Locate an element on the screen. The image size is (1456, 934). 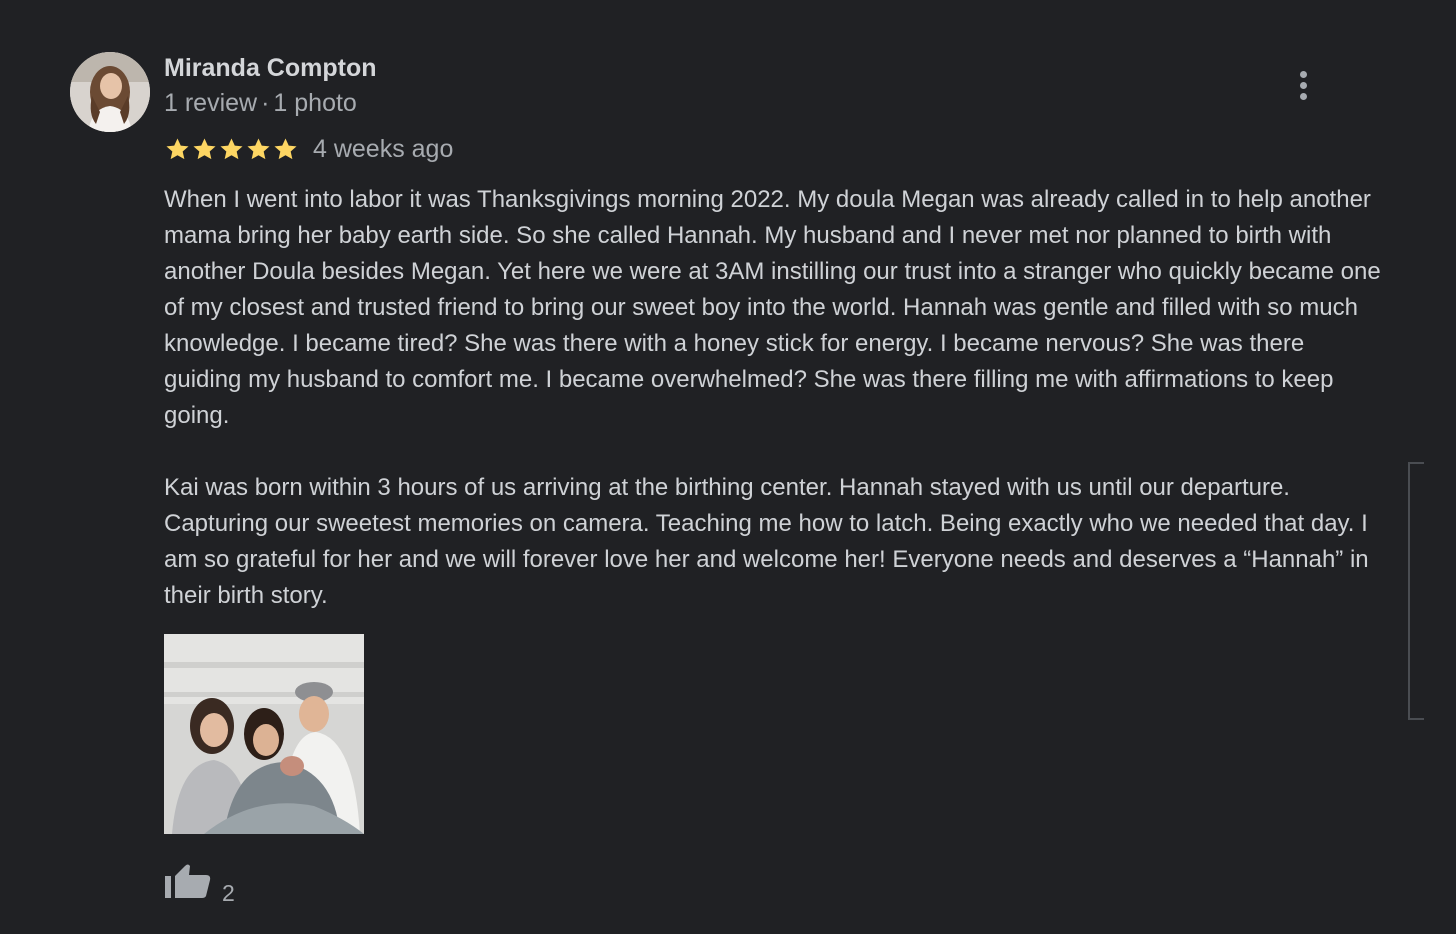
author-avatar is located at coordinates (110, 92).